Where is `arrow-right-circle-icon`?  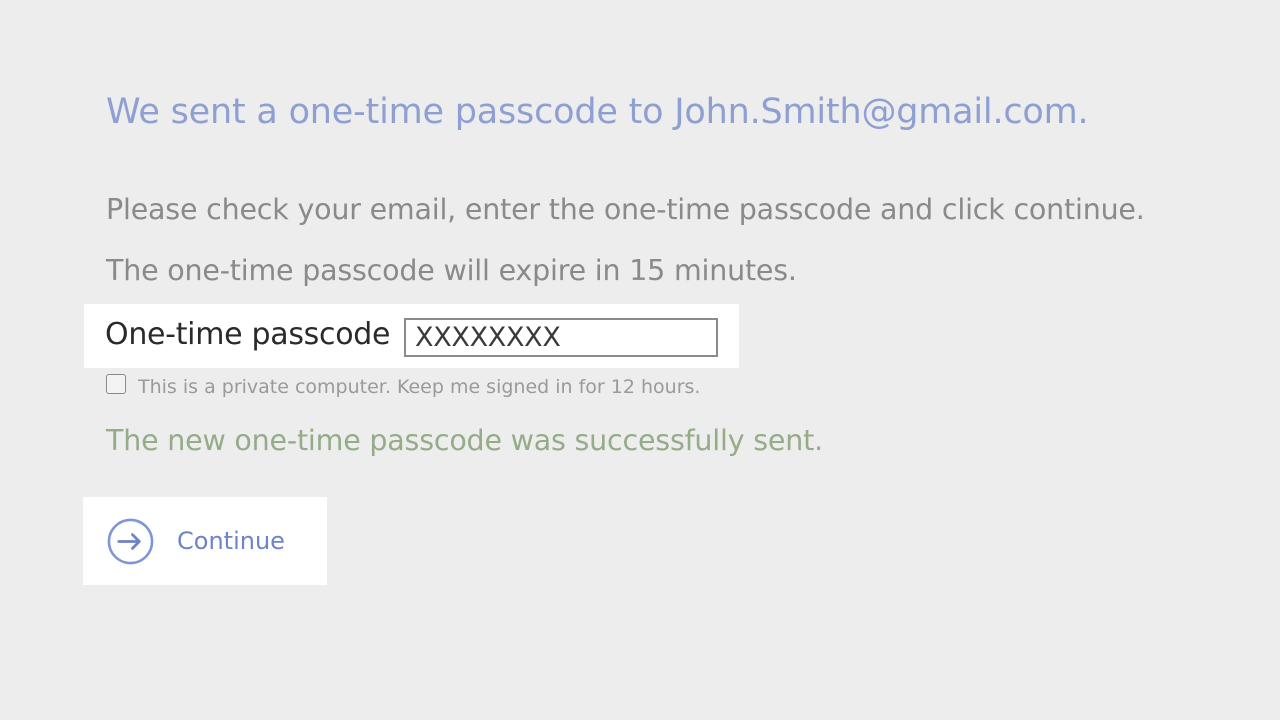
arrow-right-circle-icon is located at coordinates (130, 541).